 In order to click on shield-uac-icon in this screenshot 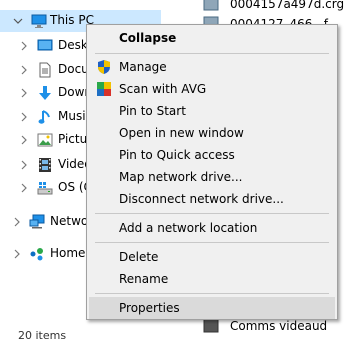, I will do `click(104, 67)`.